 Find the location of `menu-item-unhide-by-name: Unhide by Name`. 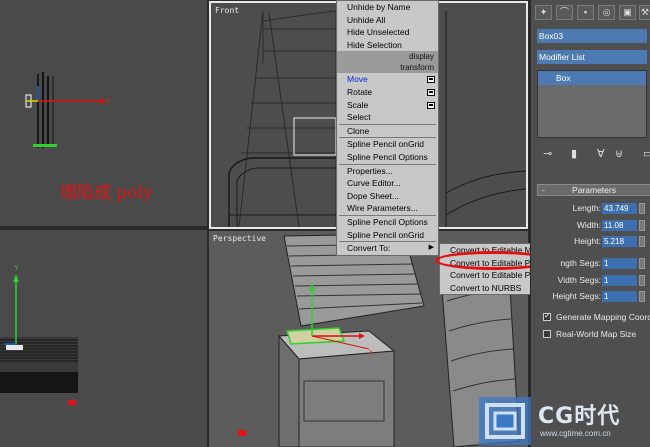

menu-item-unhide-by-name: Unhide by Name is located at coordinates (387, 7).